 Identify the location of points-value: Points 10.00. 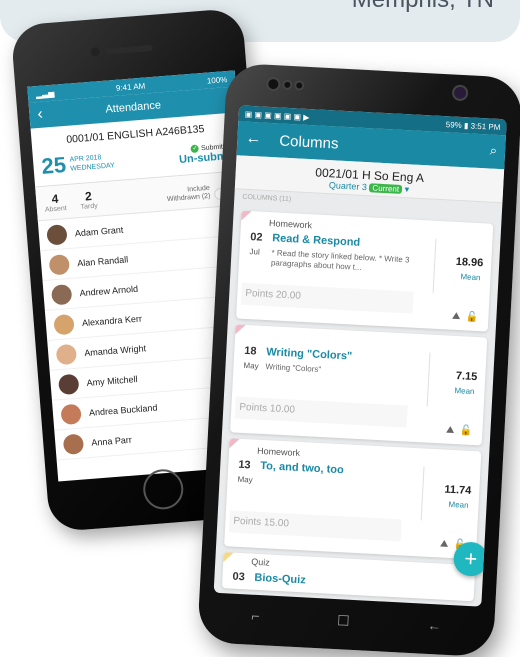
(321, 412).